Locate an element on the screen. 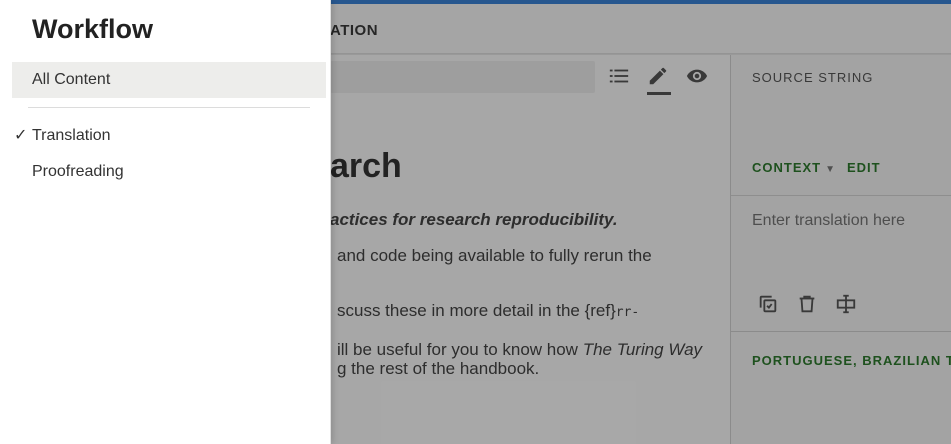  workflow-item-label: Translation is located at coordinates (71, 135).